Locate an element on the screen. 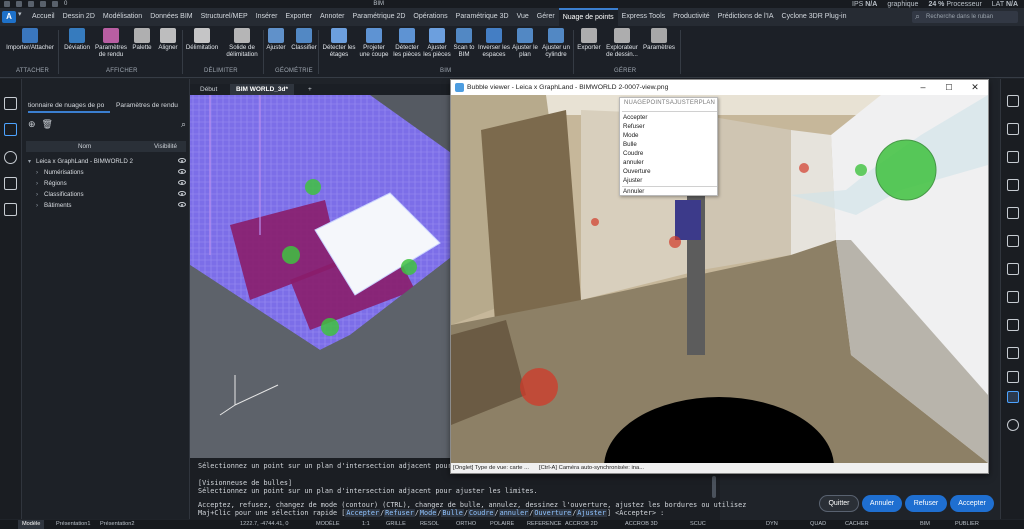 The width and height of the screenshot is (1024, 529). command-option: Bulle is located at coordinates (452, 513).